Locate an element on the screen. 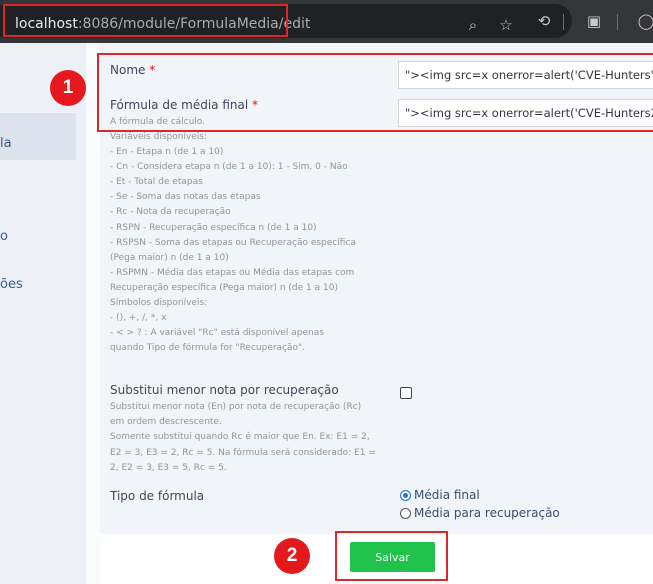 The width and height of the screenshot is (653, 584). substitui-help-line: 2, E2 = 3, E3 = 5, Rc = 5. is located at coordinates (168, 467).